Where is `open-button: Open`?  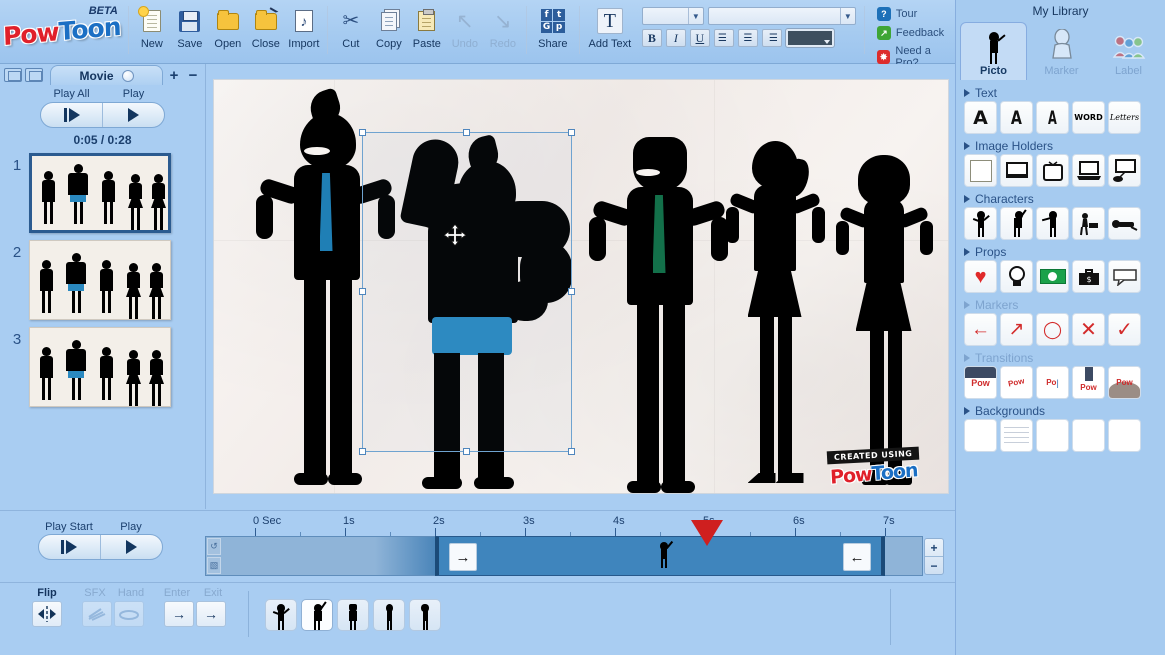 open-button: Open is located at coordinates (228, 29).